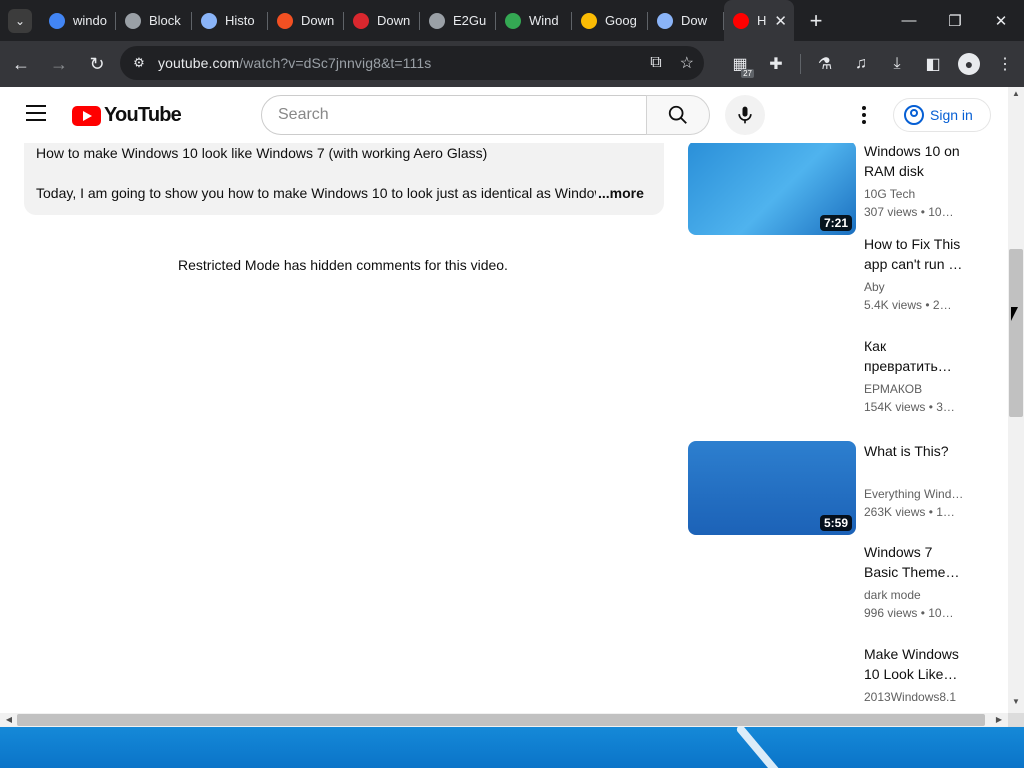 This screenshot has height=768, width=1024. Describe the element at coordinates (897, 64) in the screenshot. I see `downloads-icon: ⤓` at that location.